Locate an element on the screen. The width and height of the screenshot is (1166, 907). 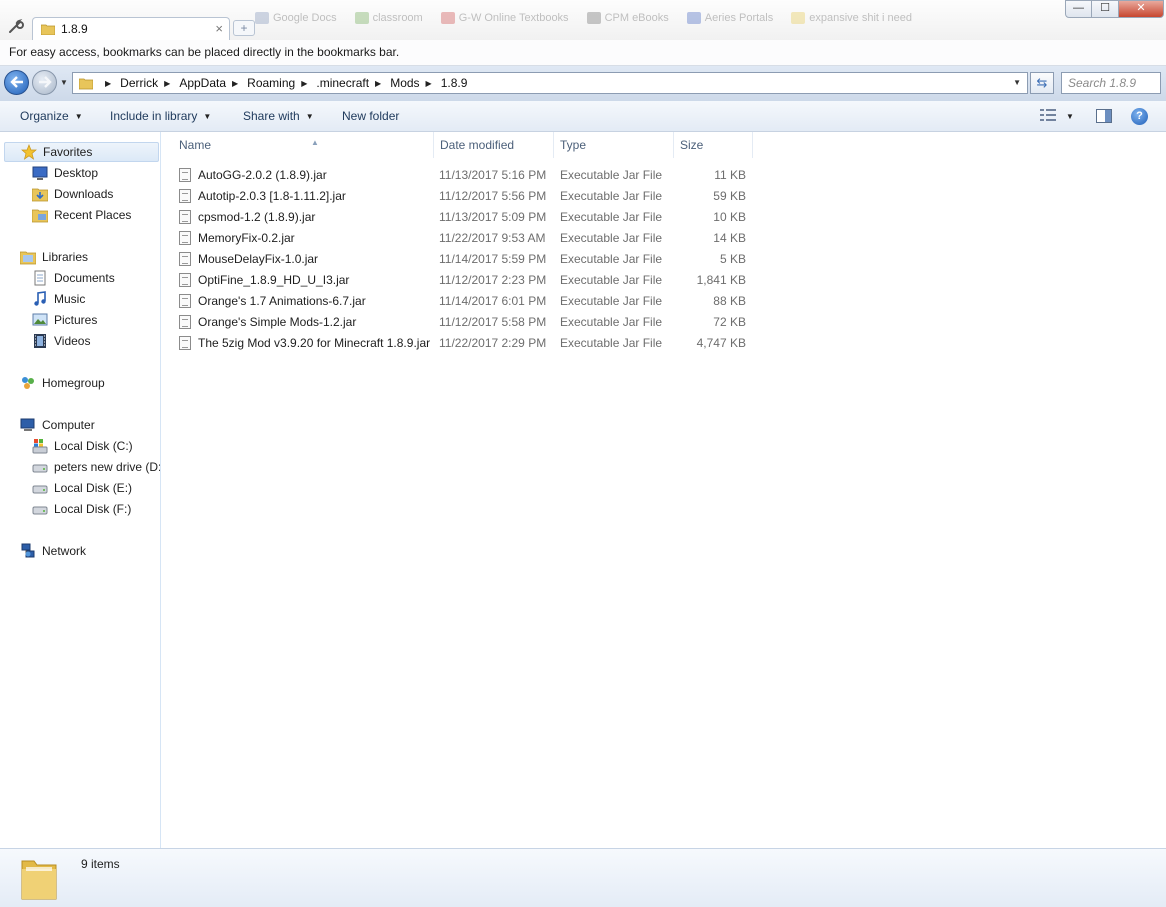
nav-local-disk-e-label: Local Disk (E:) is located at coordinates (93, 488).